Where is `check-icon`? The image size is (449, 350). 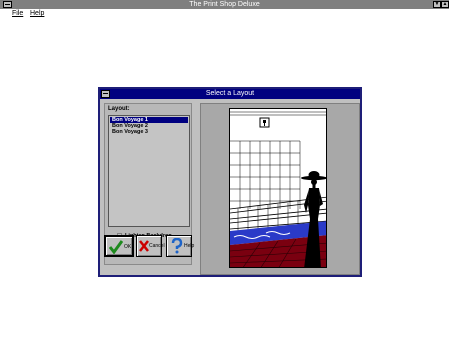
check-icon is located at coordinates (116, 247).